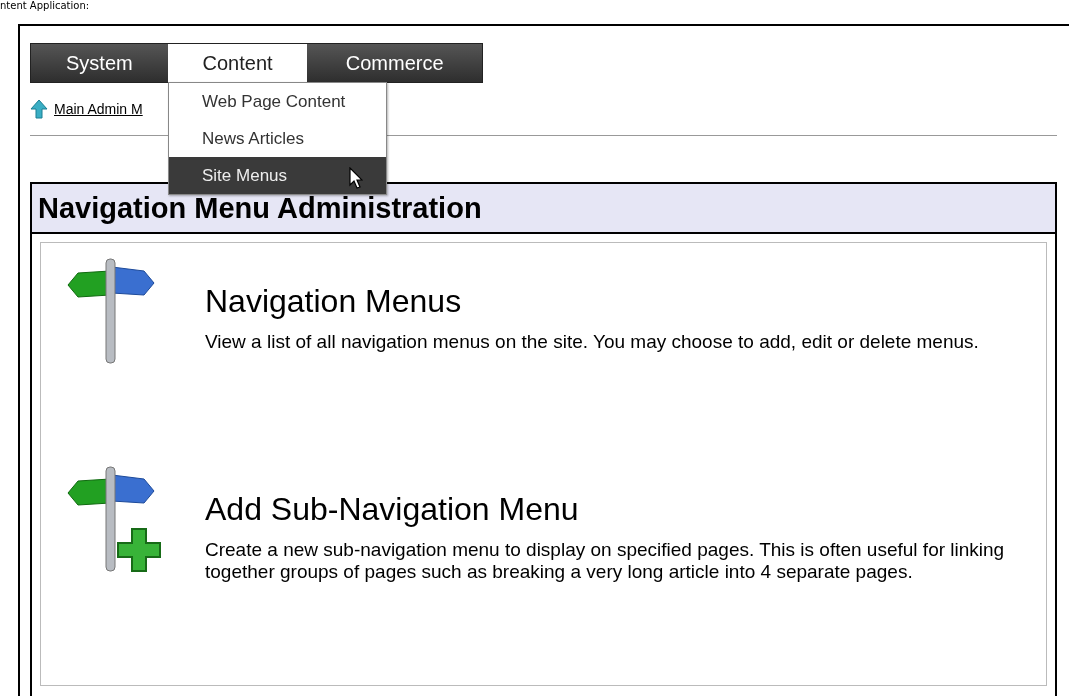  Describe the element at coordinates (277, 138) in the screenshot. I see `menu-item: News Articles` at that location.